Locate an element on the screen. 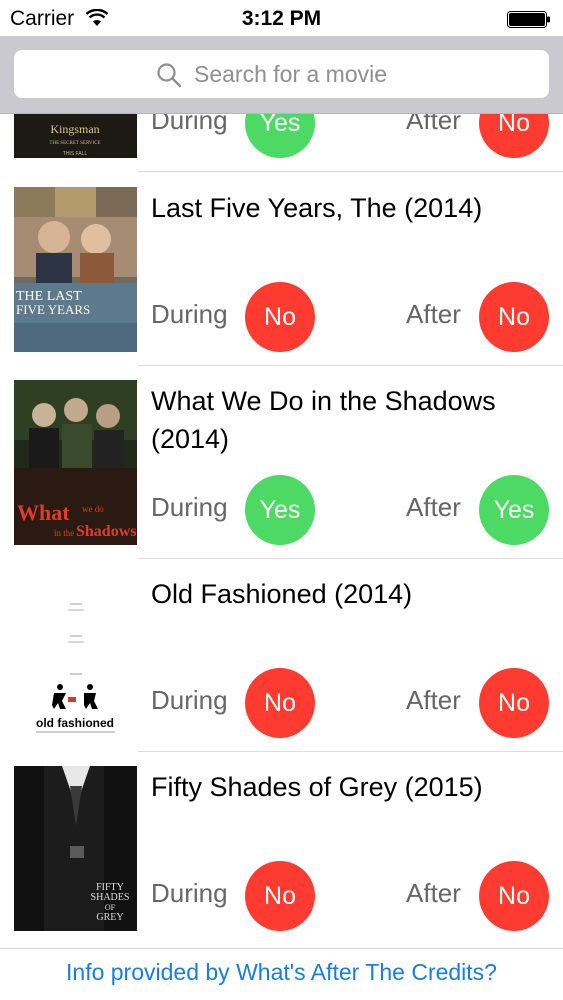  poster-tagline: THIS FALL is located at coordinates (75, 154).